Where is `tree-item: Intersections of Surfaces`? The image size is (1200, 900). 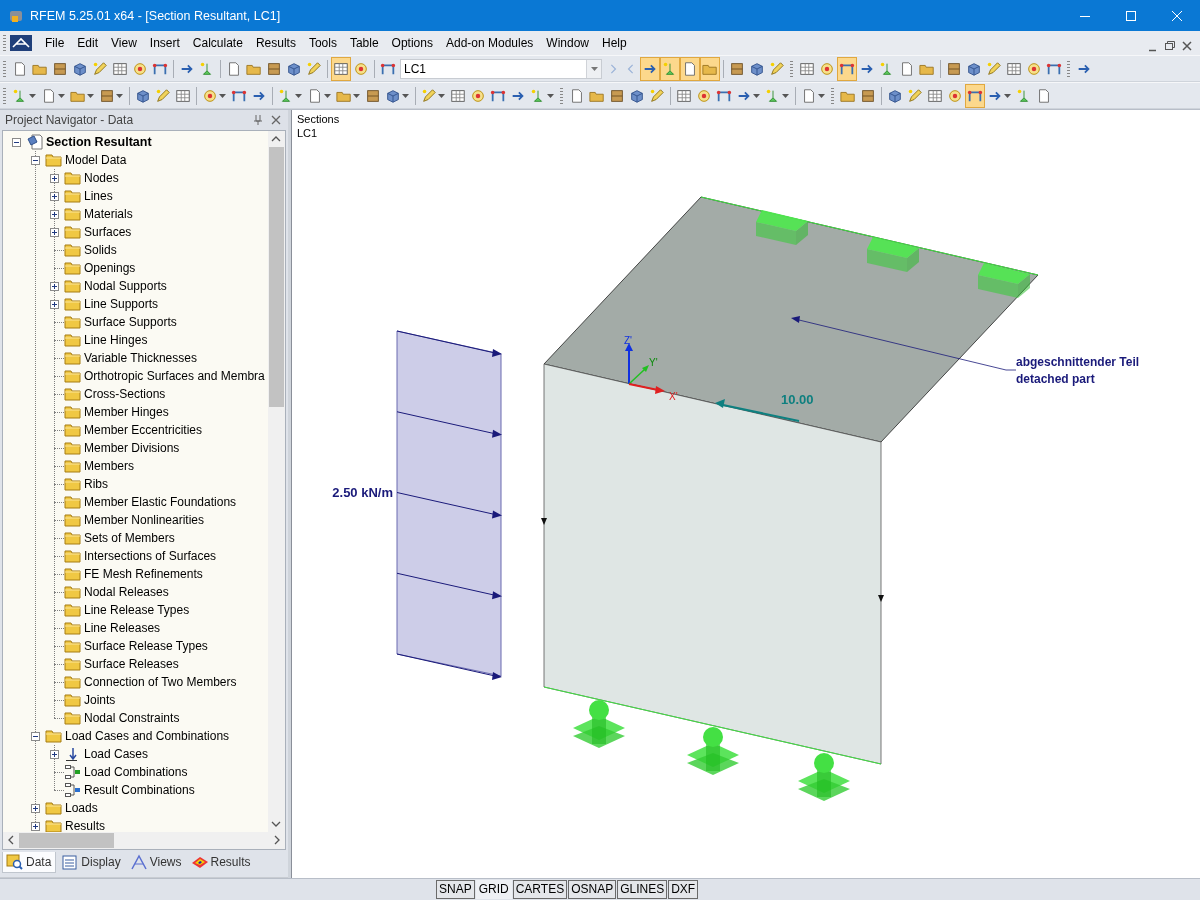
tree-item: Intersections of Surfaces is located at coordinates (150, 556).